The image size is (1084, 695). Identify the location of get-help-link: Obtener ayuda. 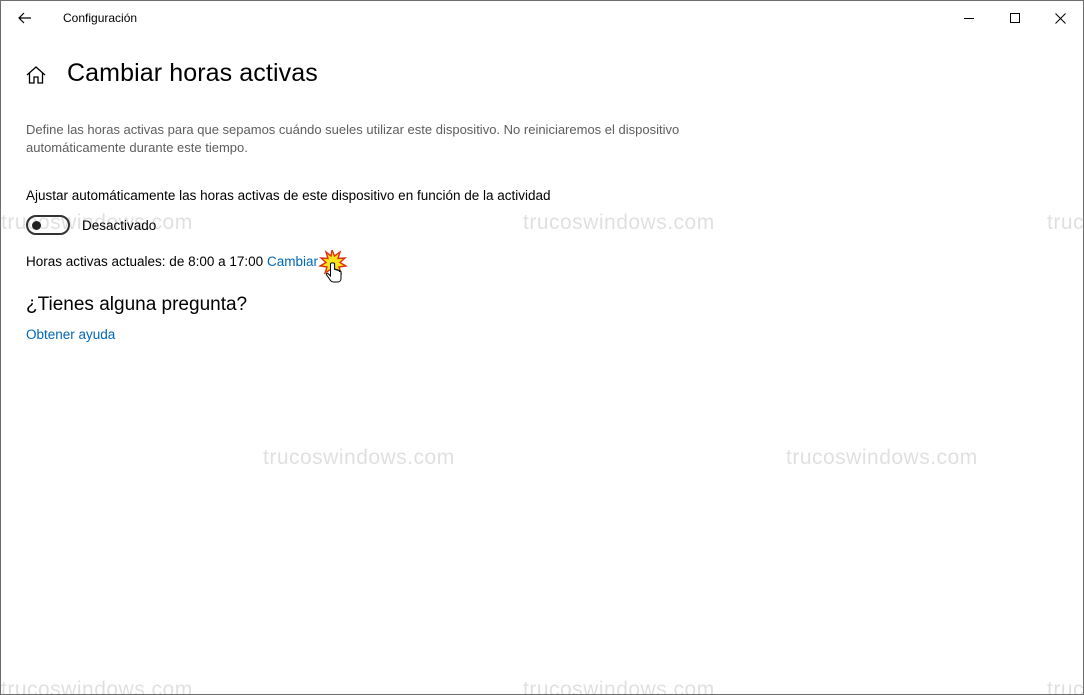
(70, 334).